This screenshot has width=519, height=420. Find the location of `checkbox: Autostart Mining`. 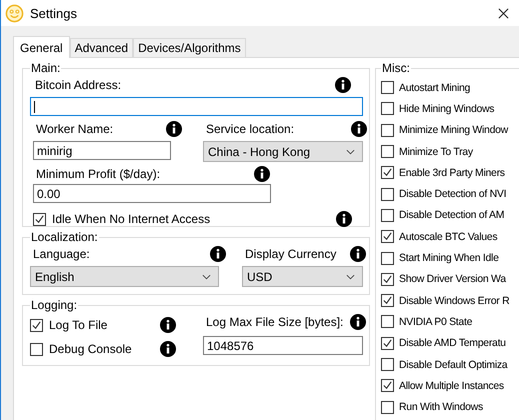

checkbox: Autostart Mining is located at coordinates (450, 87).